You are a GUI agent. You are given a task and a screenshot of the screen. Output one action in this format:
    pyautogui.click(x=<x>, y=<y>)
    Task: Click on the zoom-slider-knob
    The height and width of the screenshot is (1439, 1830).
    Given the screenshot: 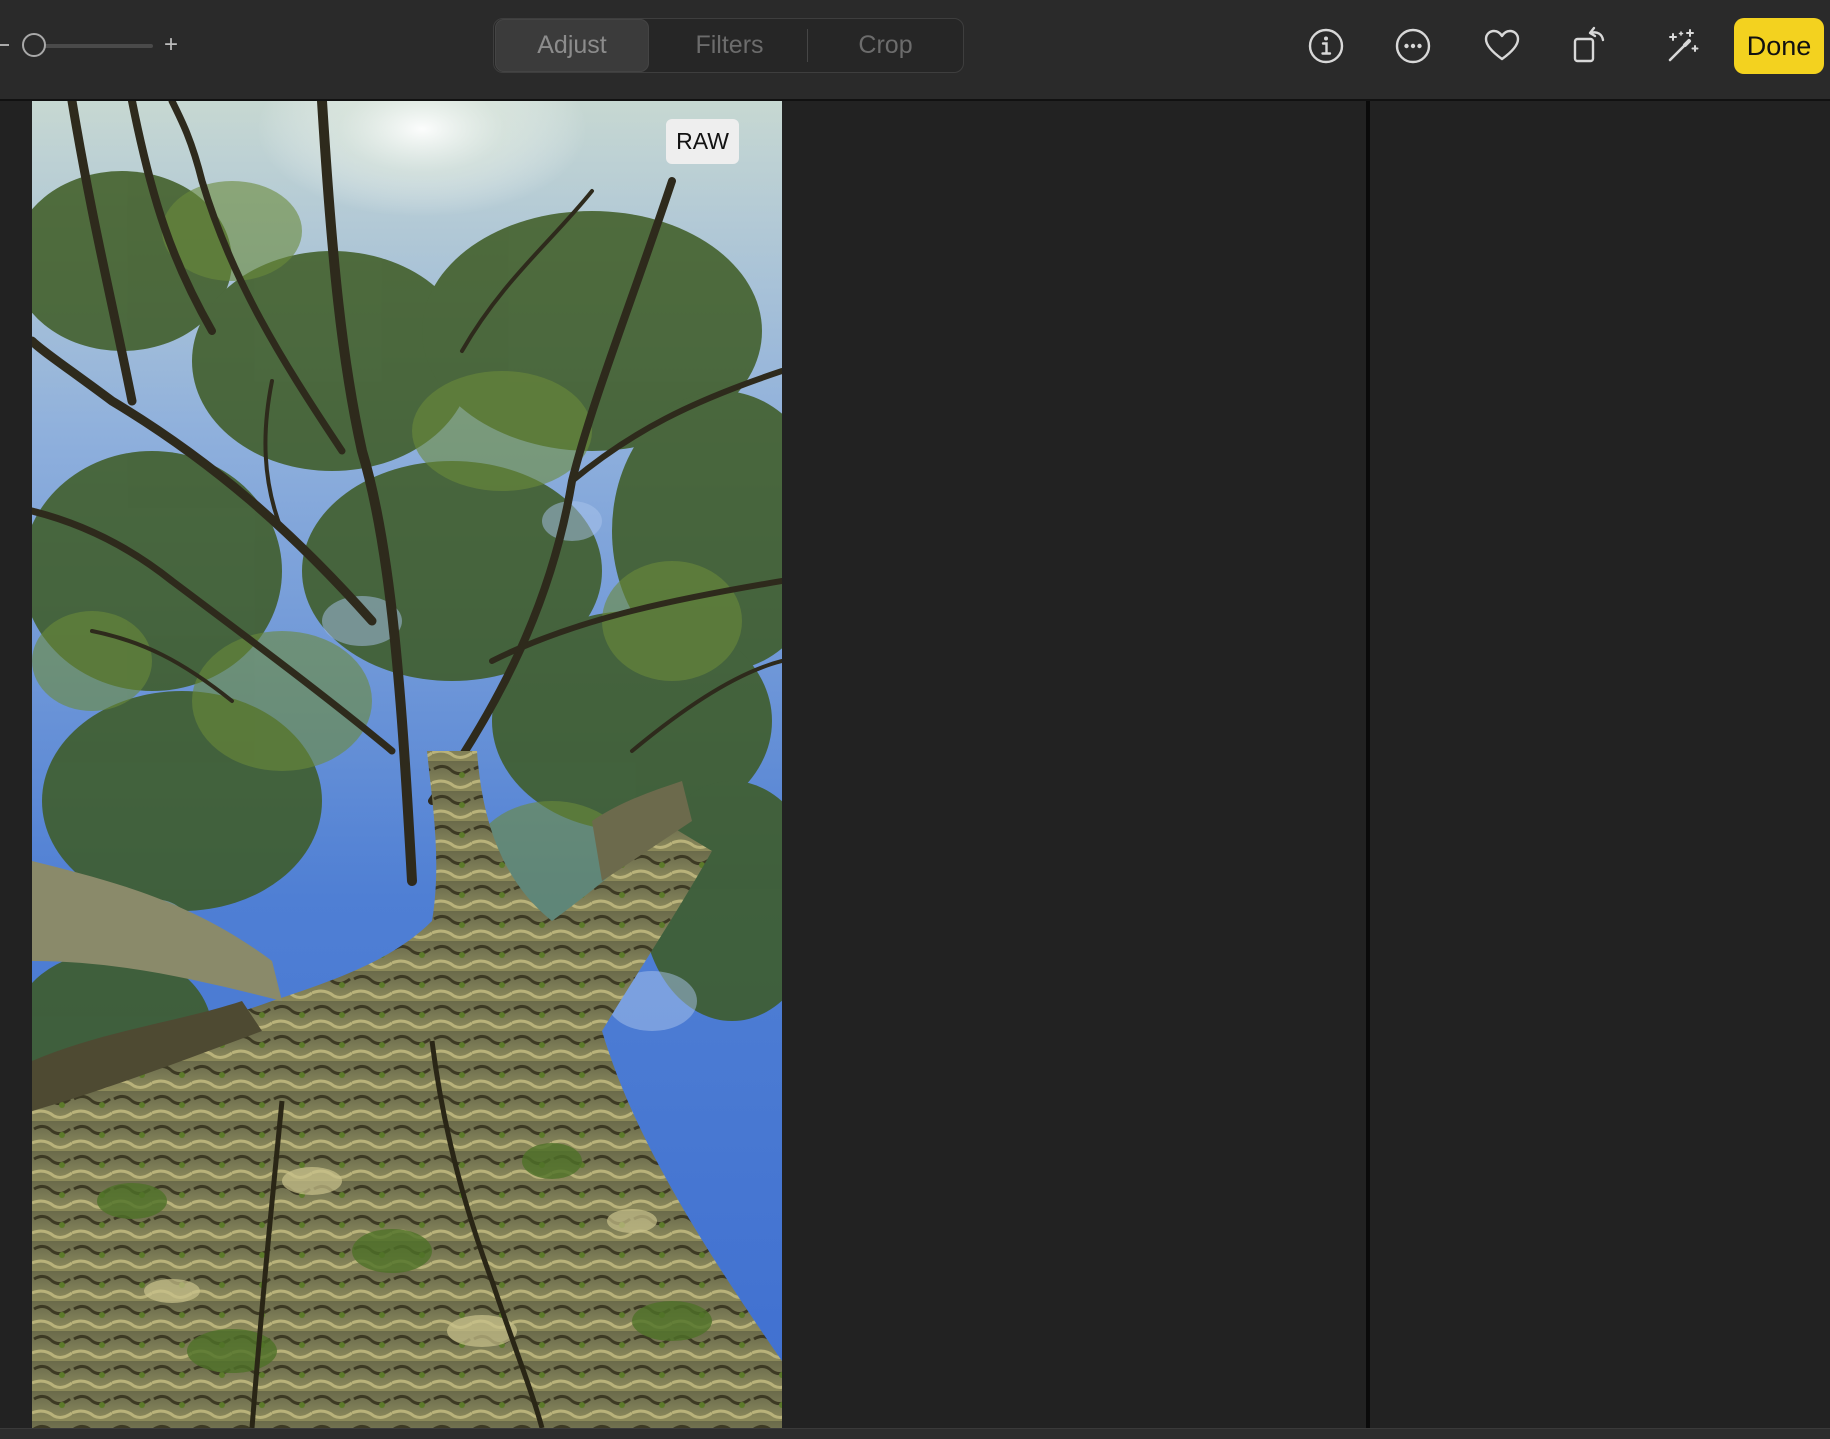 What is the action you would take?
    pyautogui.click(x=34, y=45)
    